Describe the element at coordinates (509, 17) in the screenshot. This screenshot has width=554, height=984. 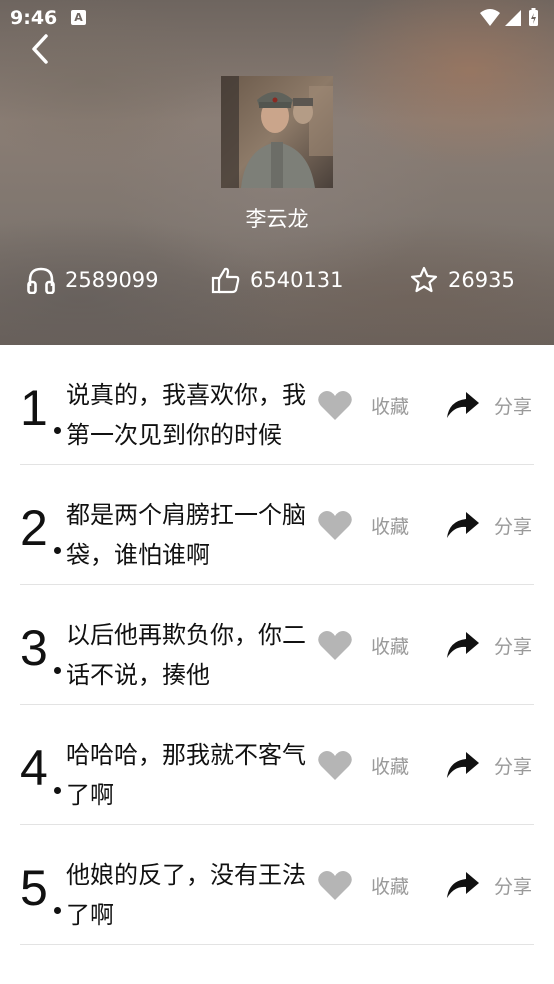
I see `signal-battery-icons` at that location.